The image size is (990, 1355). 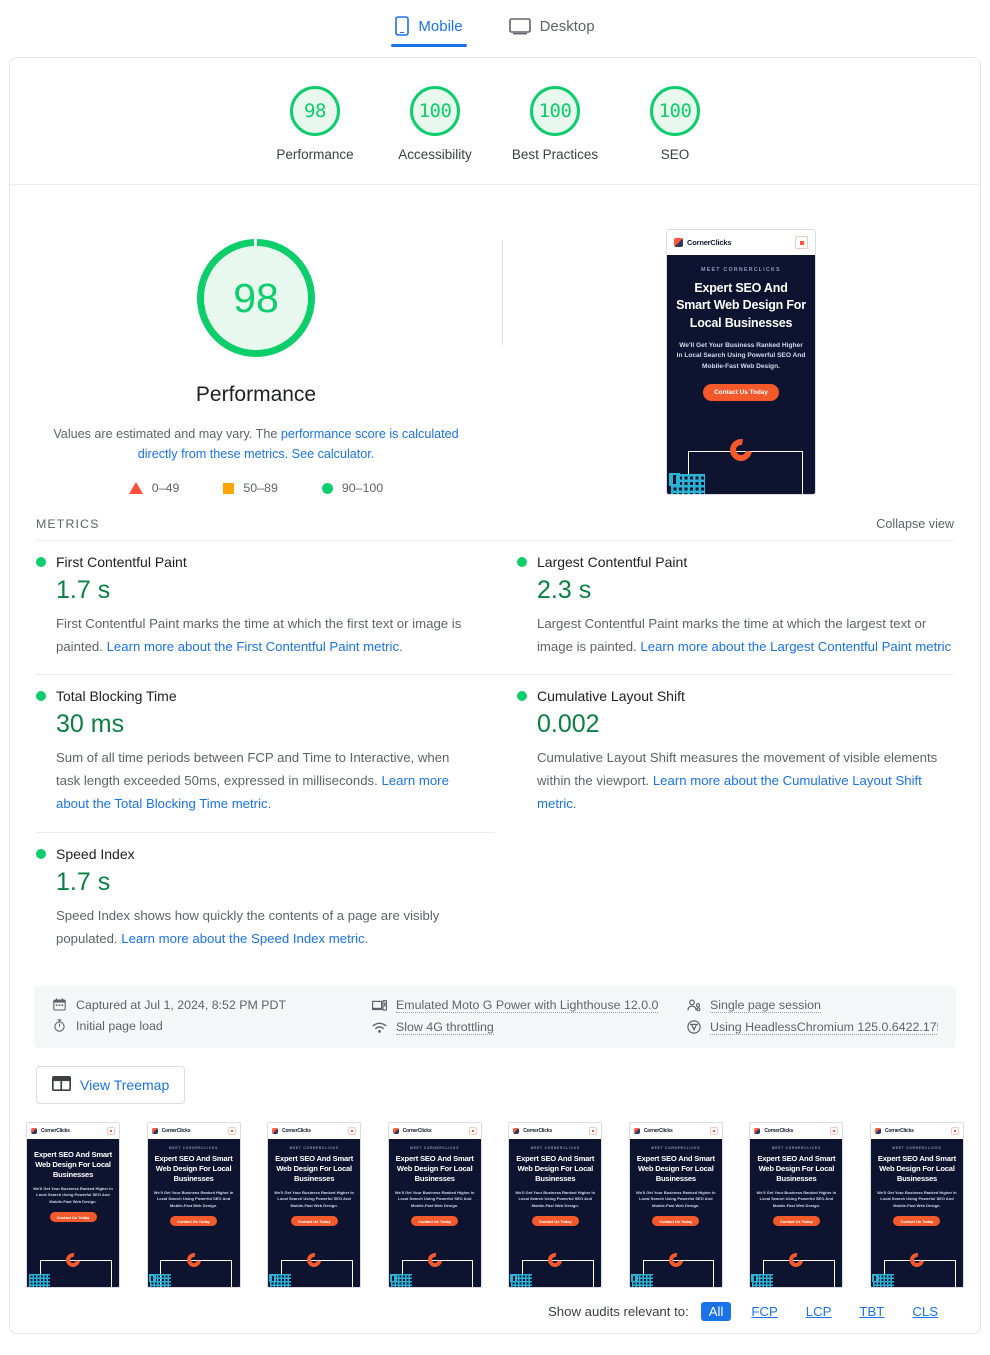 What do you see at coordinates (333, 454) in the screenshot?
I see `see-calculator-link: See calculator.` at bounding box center [333, 454].